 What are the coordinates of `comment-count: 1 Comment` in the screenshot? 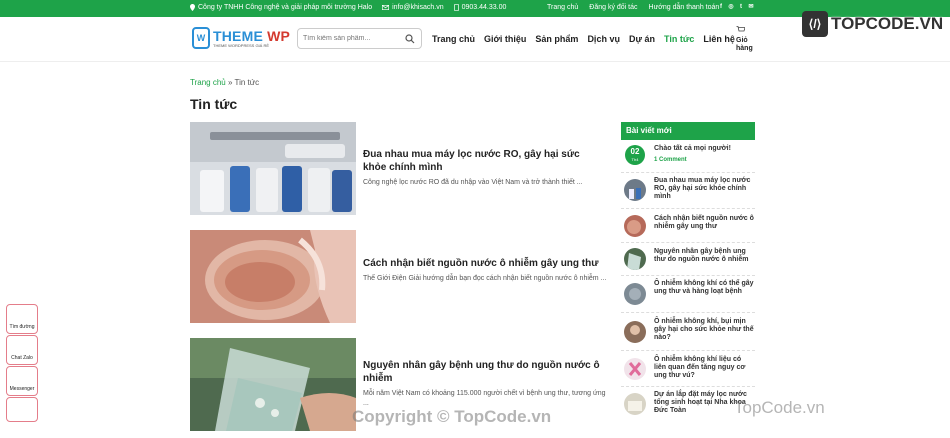 It's located at (670, 160).